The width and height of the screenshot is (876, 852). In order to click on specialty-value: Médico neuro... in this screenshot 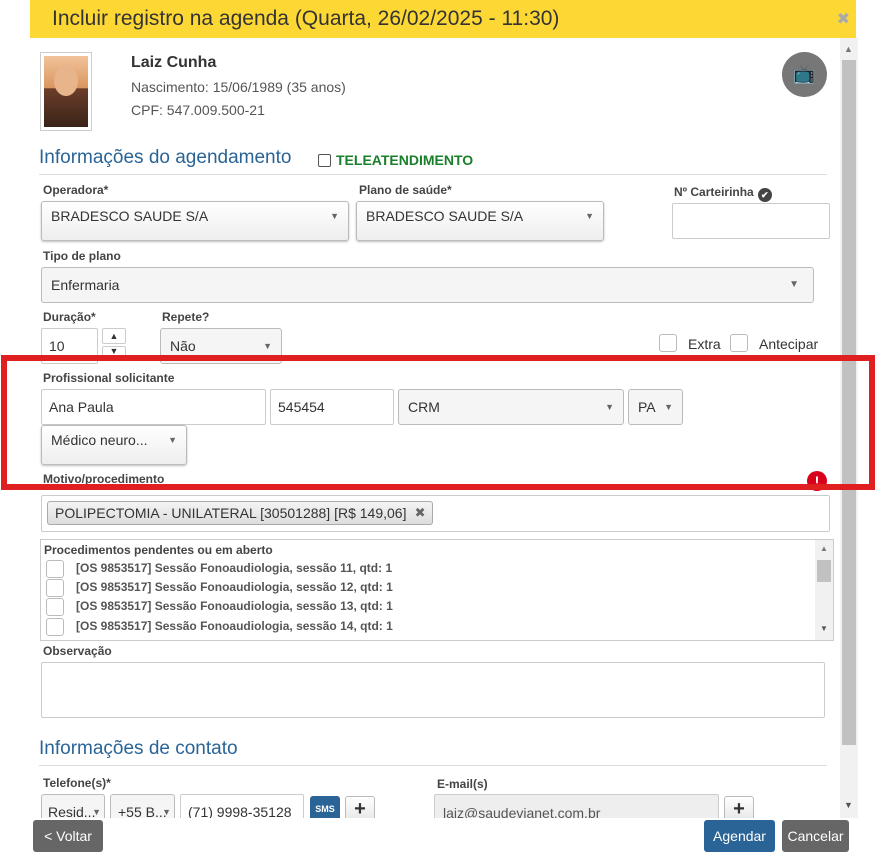, I will do `click(99, 440)`.